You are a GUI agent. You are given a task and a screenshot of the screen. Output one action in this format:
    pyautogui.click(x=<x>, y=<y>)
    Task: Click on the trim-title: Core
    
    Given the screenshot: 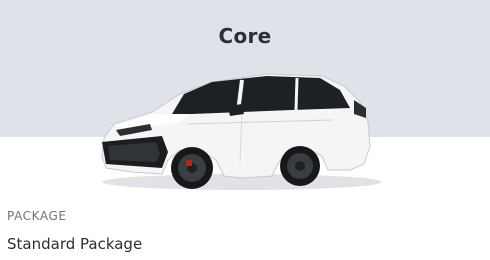 What is the action you would take?
    pyautogui.click(x=245, y=36)
    